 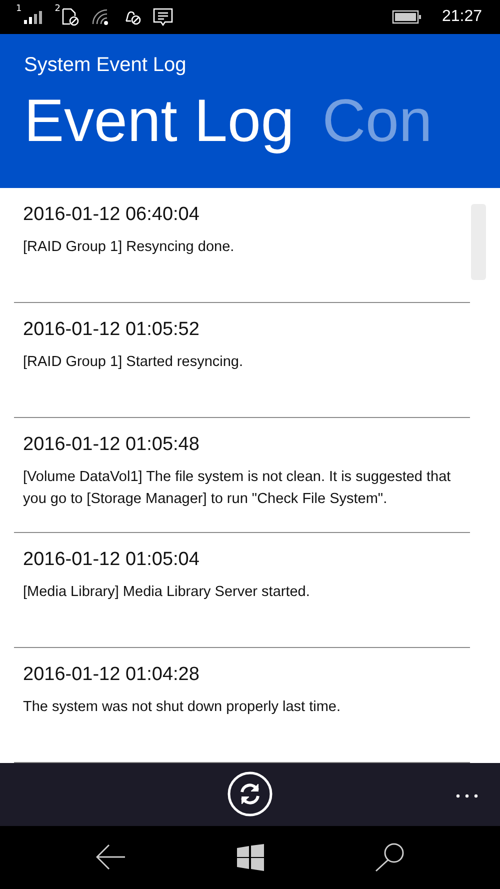 What do you see at coordinates (467, 796) in the screenshot?
I see `more-icon` at bounding box center [467, 796].